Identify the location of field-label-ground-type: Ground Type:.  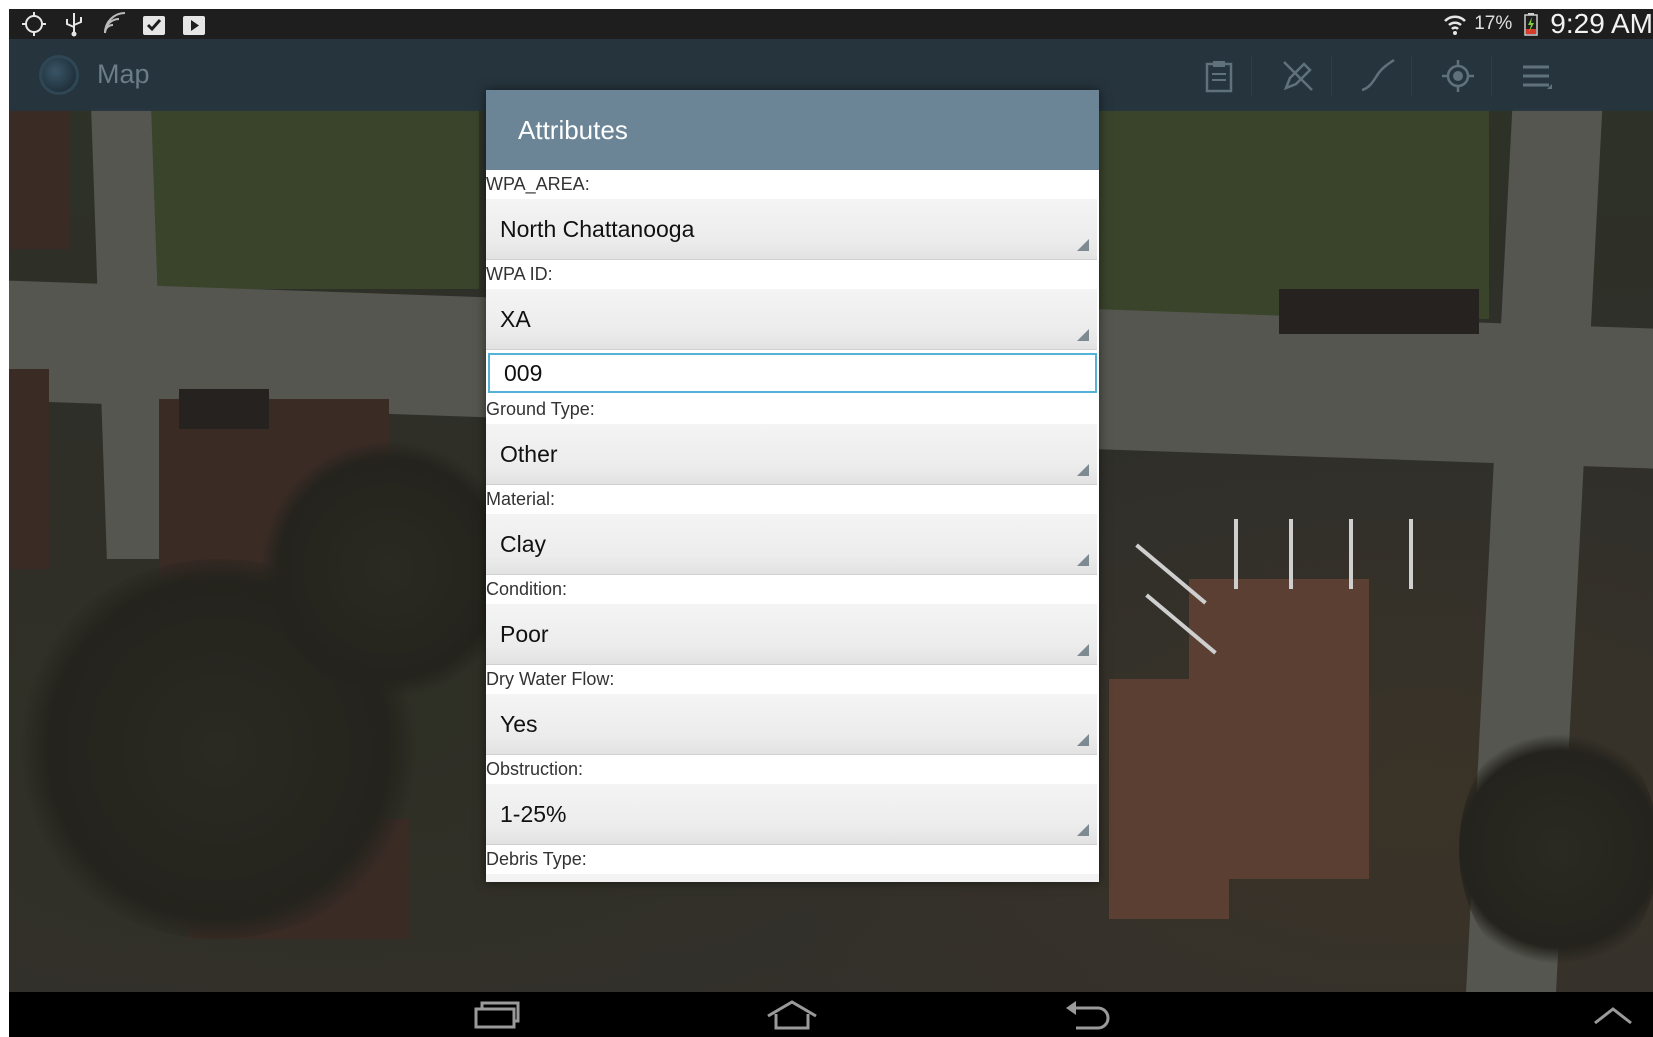
(792, 409).